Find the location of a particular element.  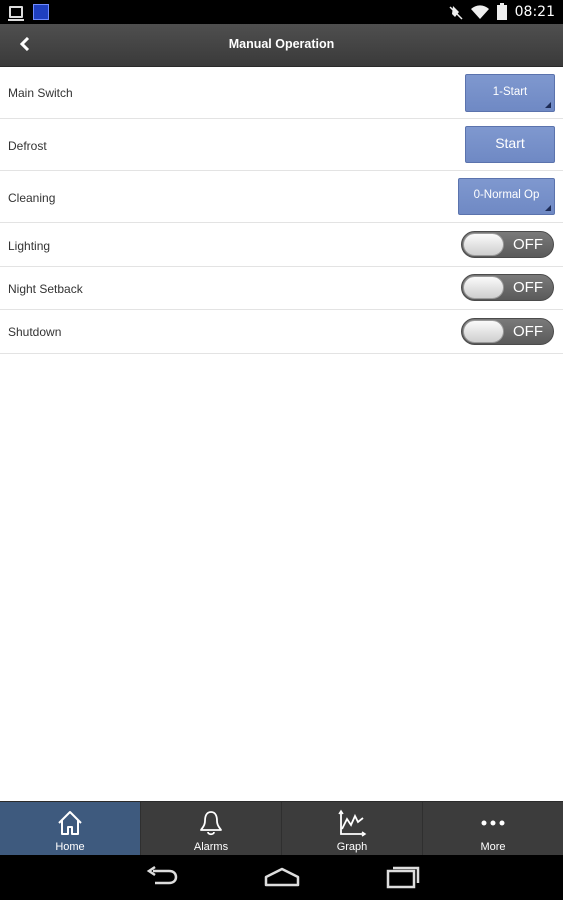

system-indicators: 08:21 is located at coordinates (502, 11).